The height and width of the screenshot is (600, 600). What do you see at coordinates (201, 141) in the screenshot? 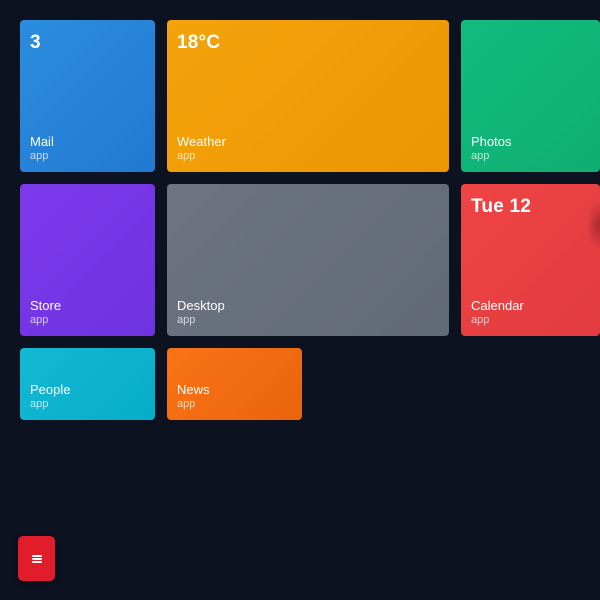
I see `tile-label: Weather` at bounding box center [201, 141].